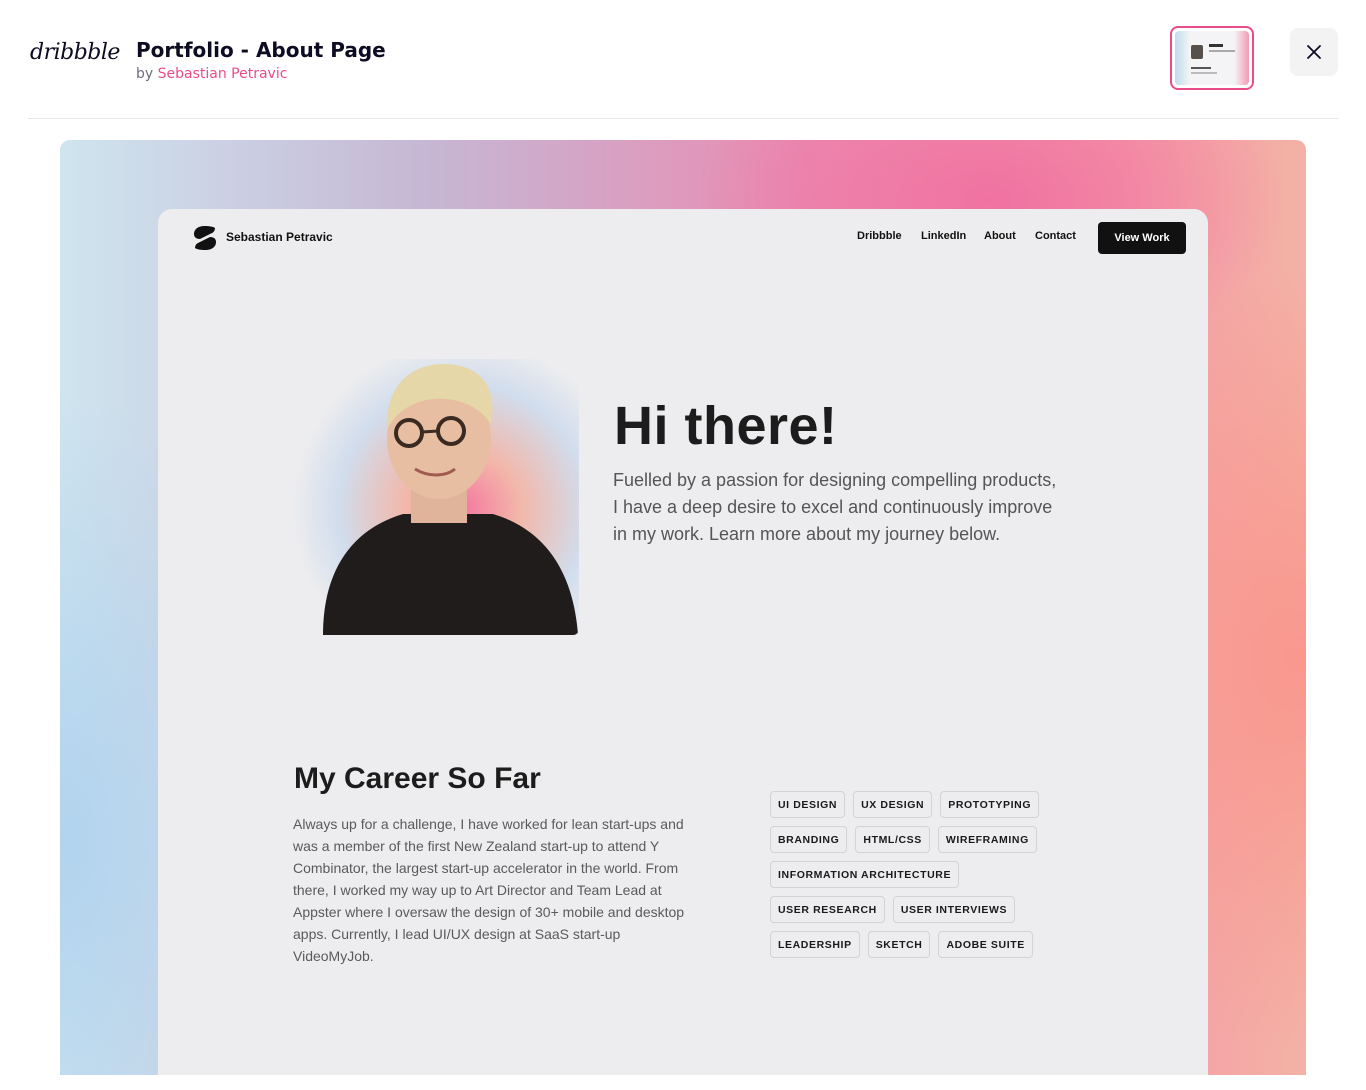 The image size is (1366, 1090). Describe the element at coordinates (865, 874) in the screenshot. I see `skill-tag: INFORMATION ARCHITECTURE` at that location.